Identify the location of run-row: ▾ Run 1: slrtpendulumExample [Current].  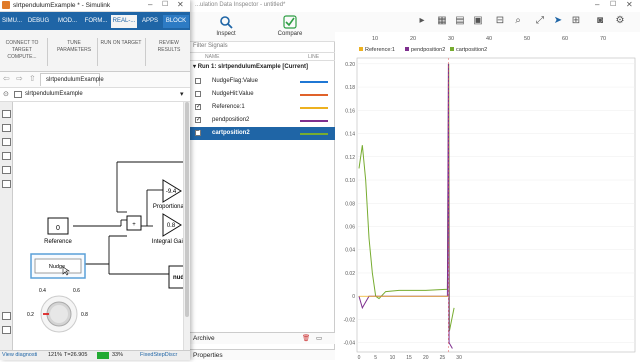
(263, 68).